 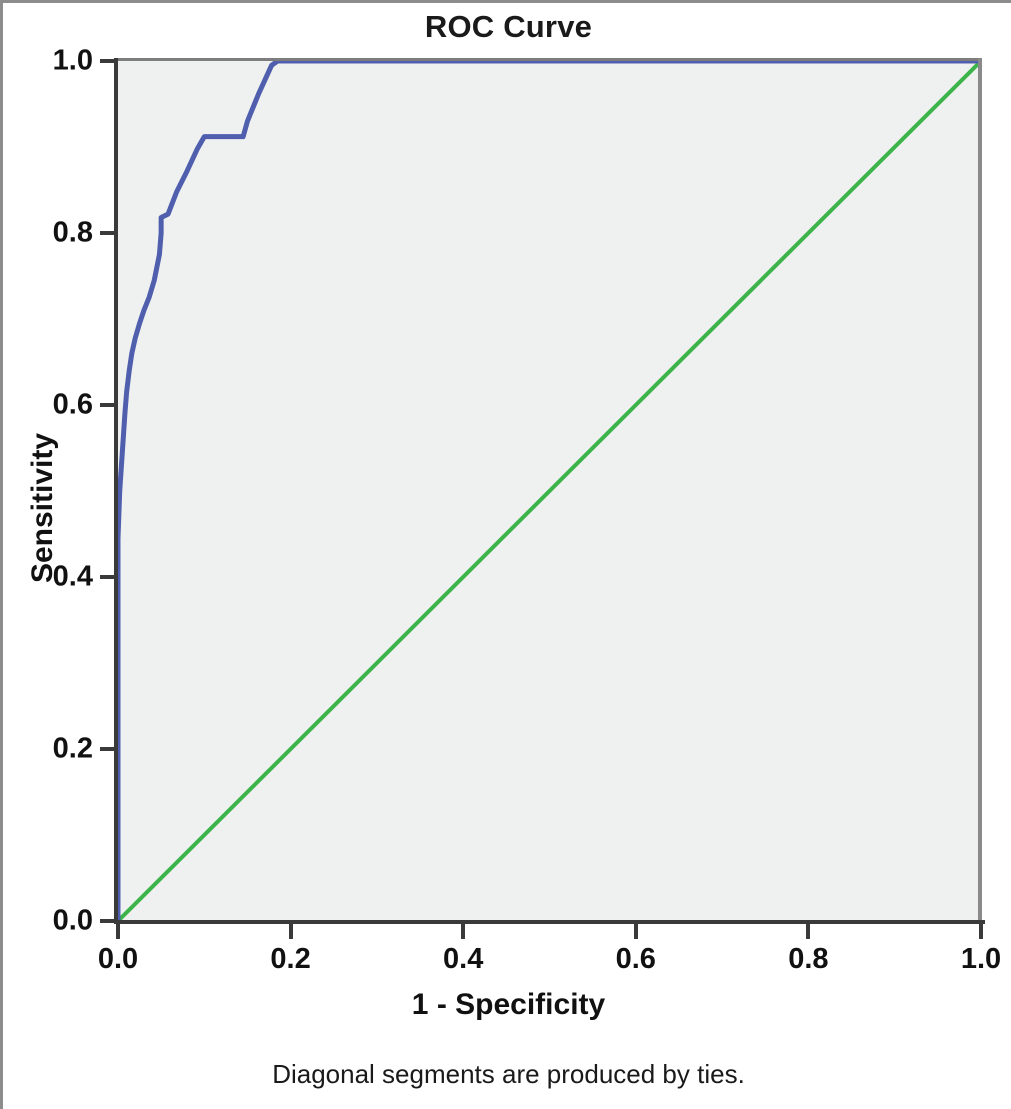 I want to click on x-axis-tick-label: 0.0, so click(x=118, y=959).